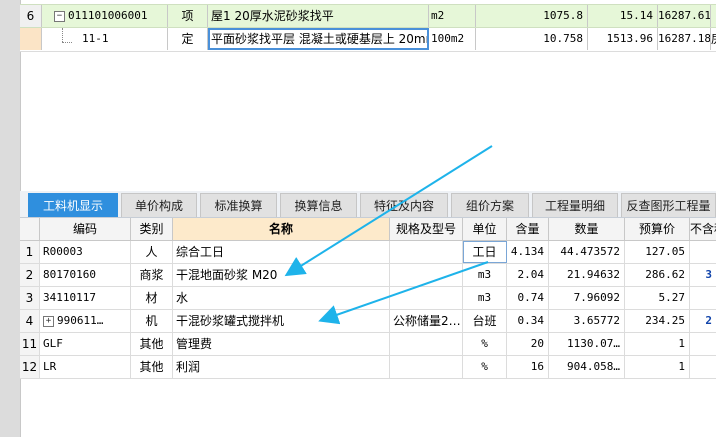  Describe the element at coordinates (452, 16) in the screenshot. I see `item-unit: m2` at that location.